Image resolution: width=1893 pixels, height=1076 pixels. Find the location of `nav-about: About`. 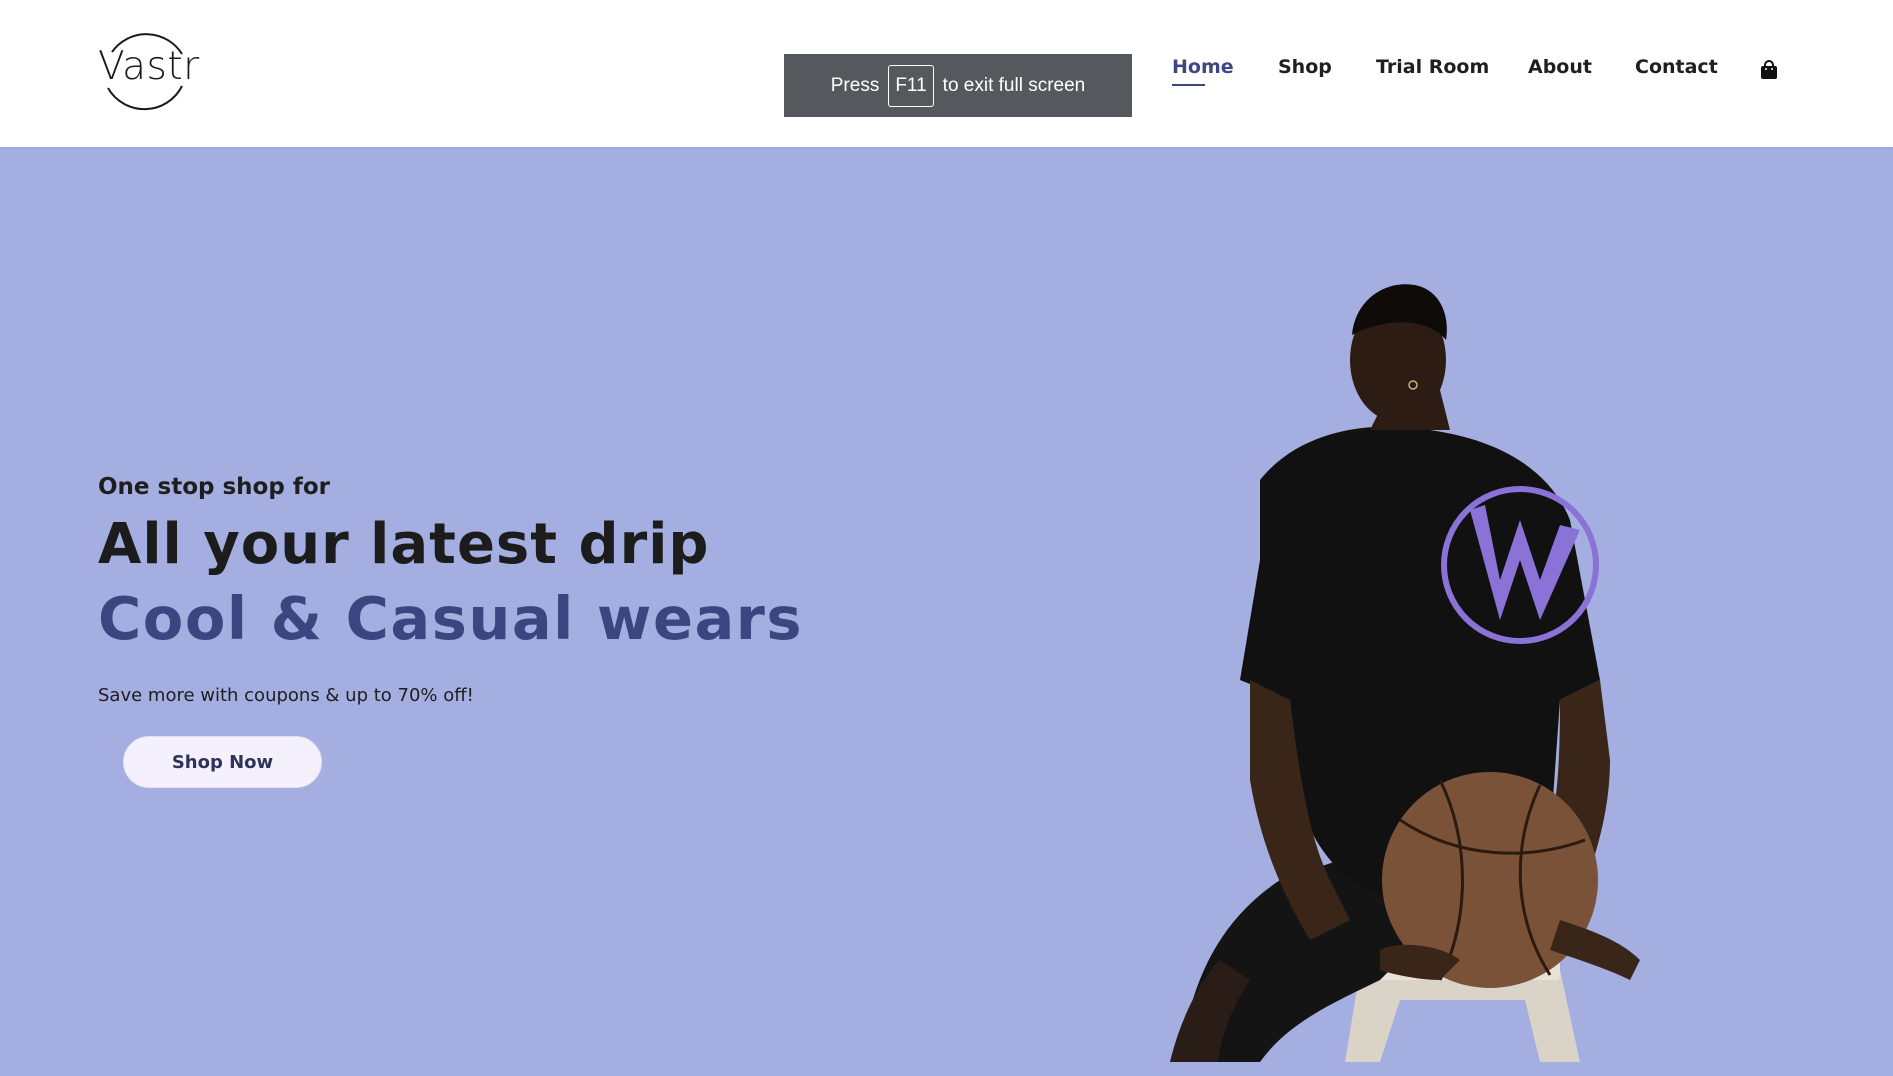

nav-about: About is located at coordinates (1560, 67).